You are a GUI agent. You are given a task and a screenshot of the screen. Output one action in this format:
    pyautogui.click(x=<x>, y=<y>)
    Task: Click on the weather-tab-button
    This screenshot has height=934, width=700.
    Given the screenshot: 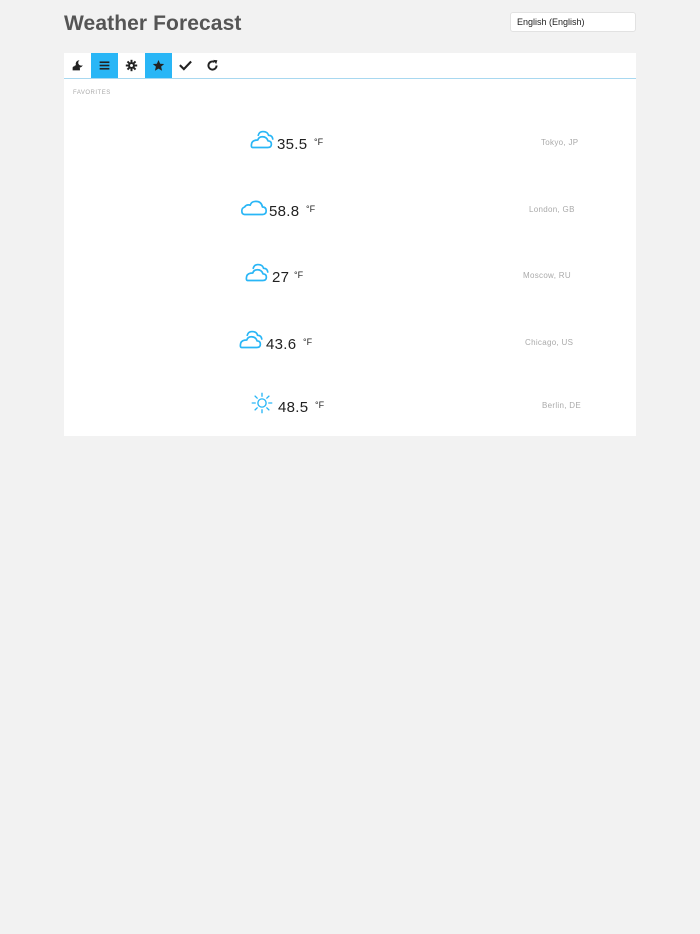 What is the action you would take?
    pyautogui.click(x=77, y=65)
    